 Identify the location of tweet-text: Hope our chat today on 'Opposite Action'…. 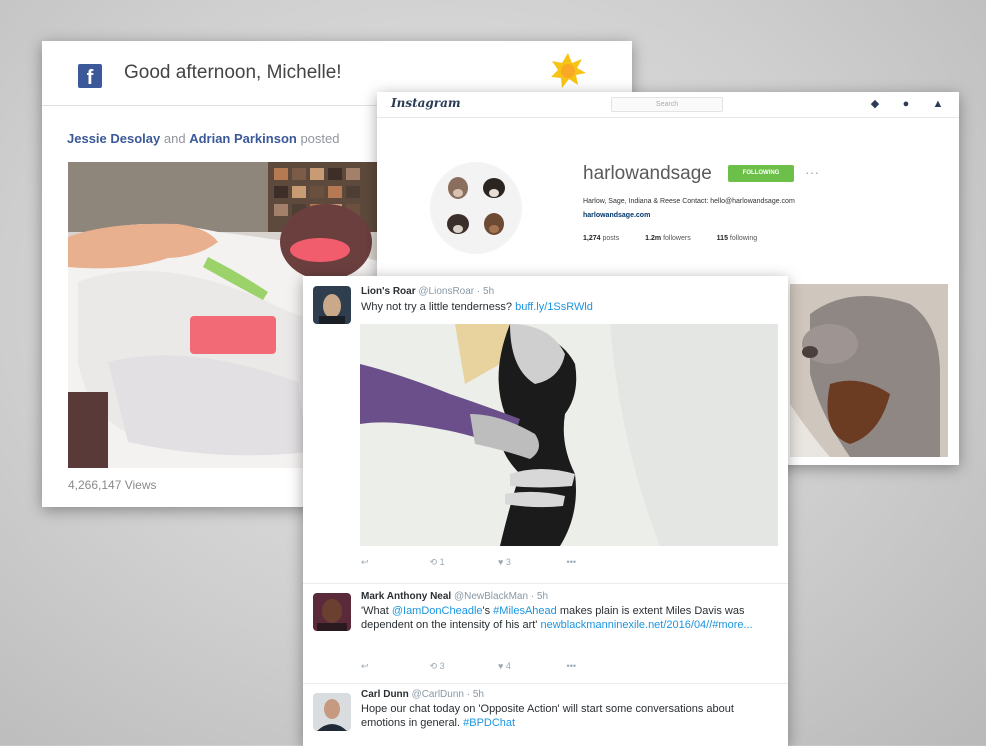
(564, 716).